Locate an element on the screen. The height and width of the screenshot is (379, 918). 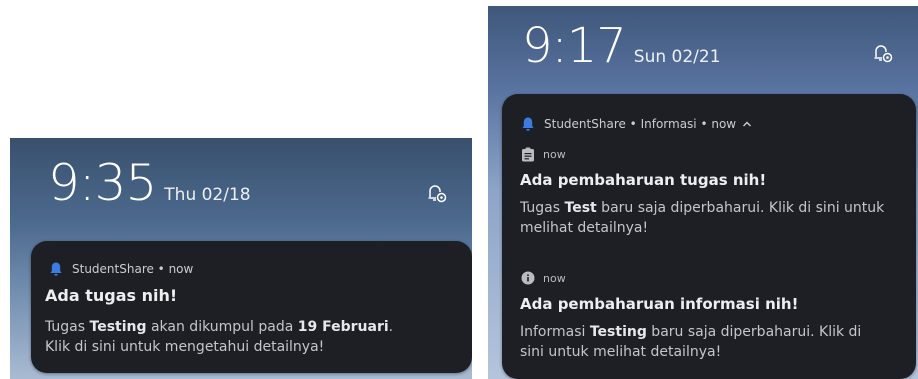
clock-time: 9:35 is located at coordinates (102, 183).